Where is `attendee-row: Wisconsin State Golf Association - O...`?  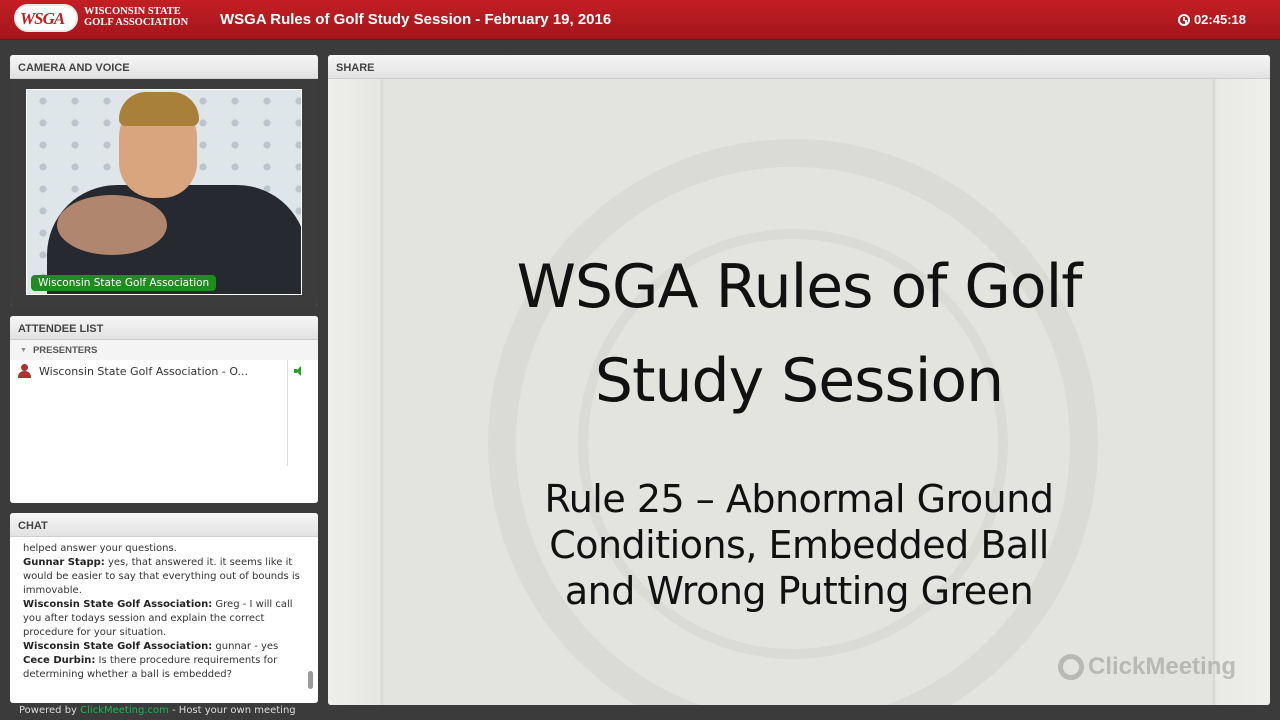 attendee-row: Wisconsin State Golf Association - O... is located at coordinates (164, 371).